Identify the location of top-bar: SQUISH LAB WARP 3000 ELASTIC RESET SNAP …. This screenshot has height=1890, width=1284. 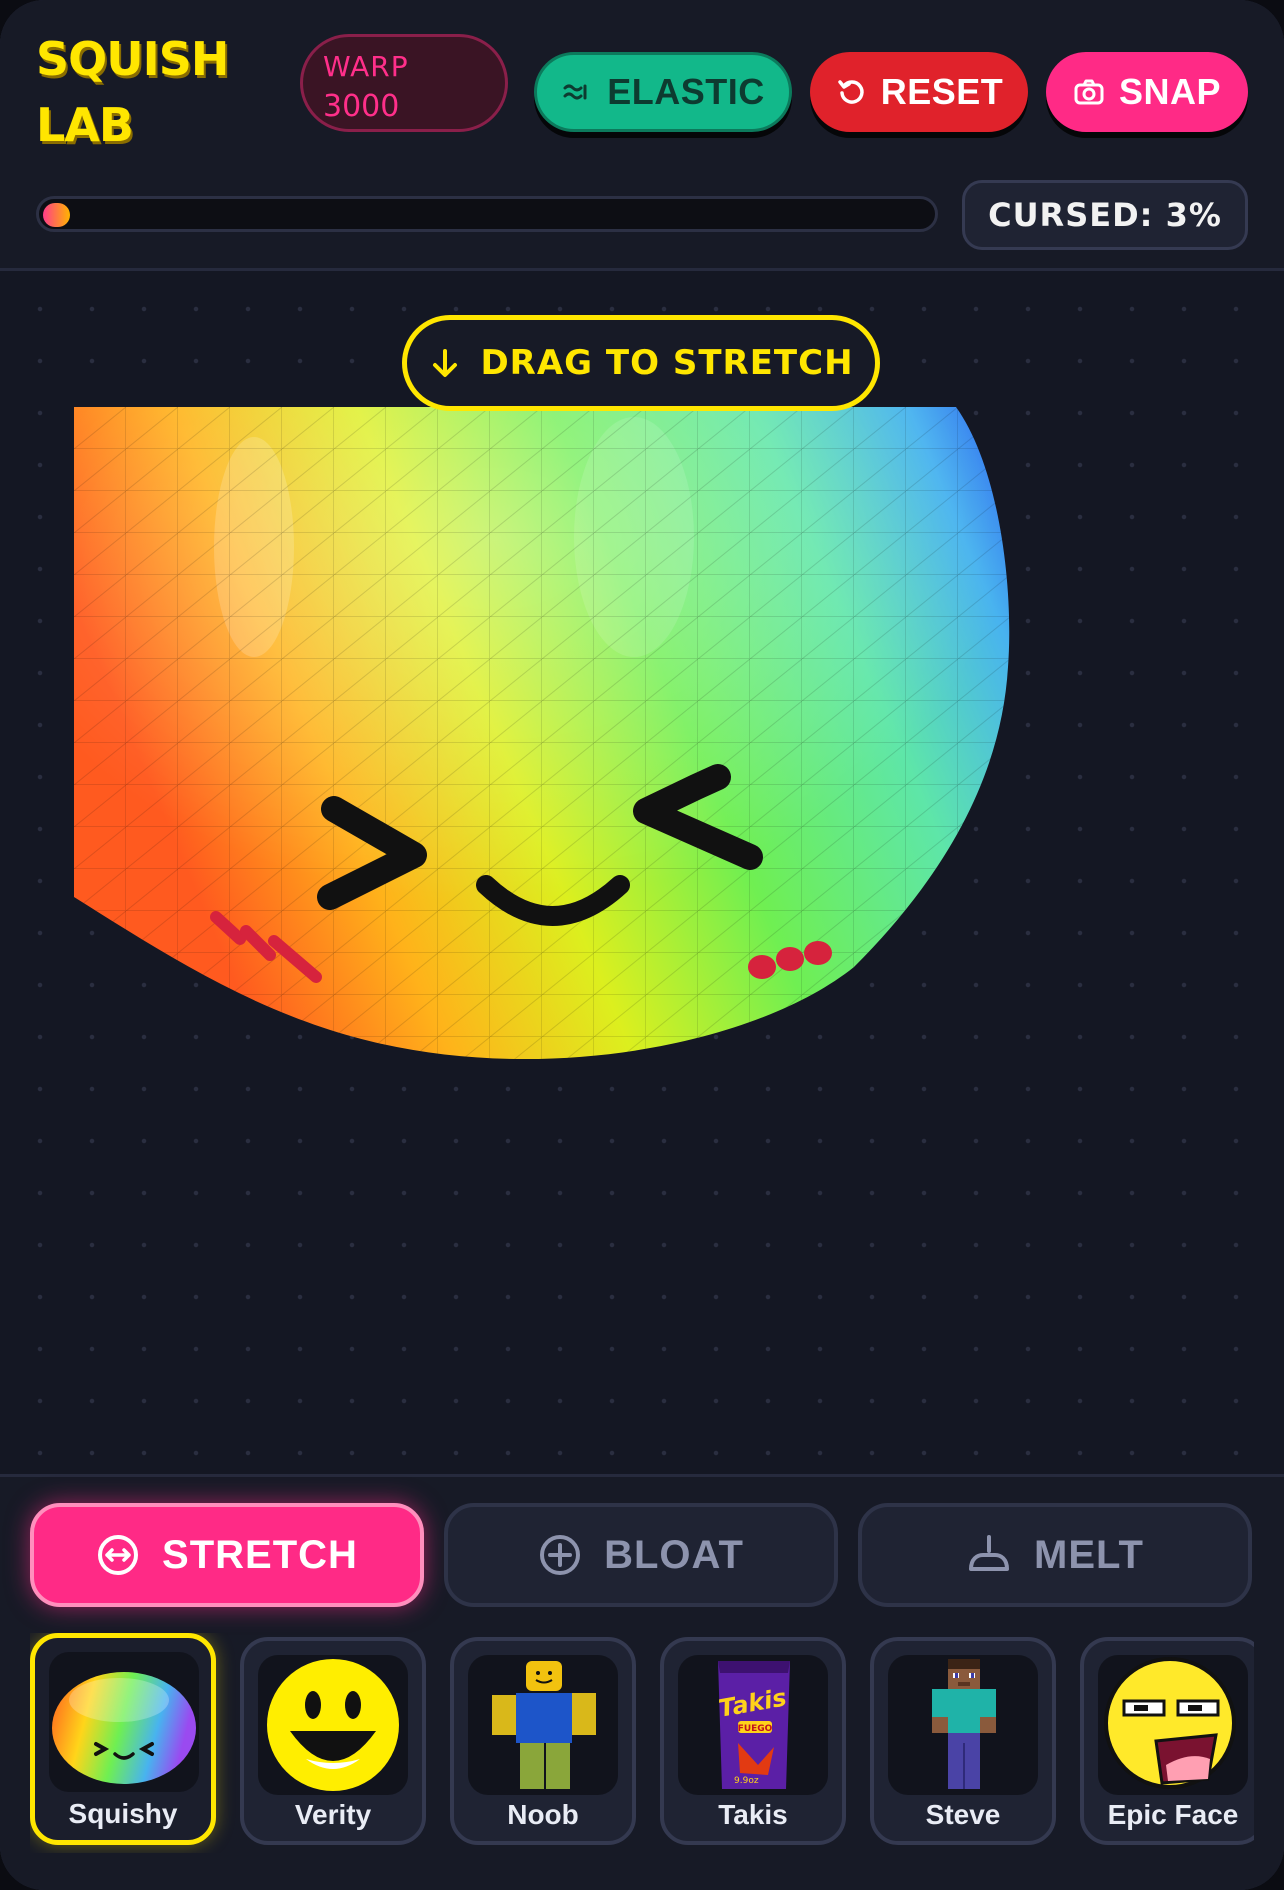
(642, 135).